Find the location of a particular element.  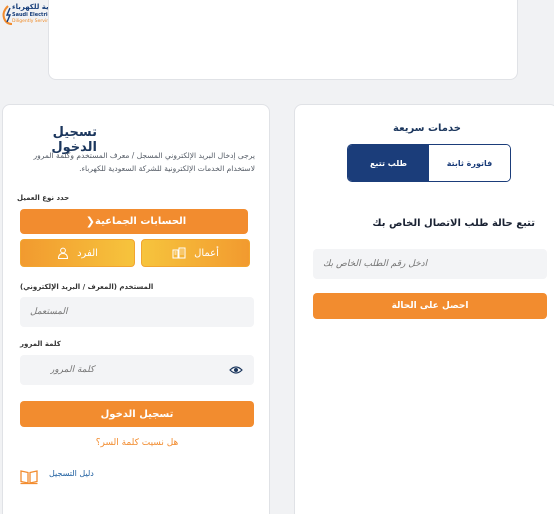

username-input is located at coordinates (137, 312).